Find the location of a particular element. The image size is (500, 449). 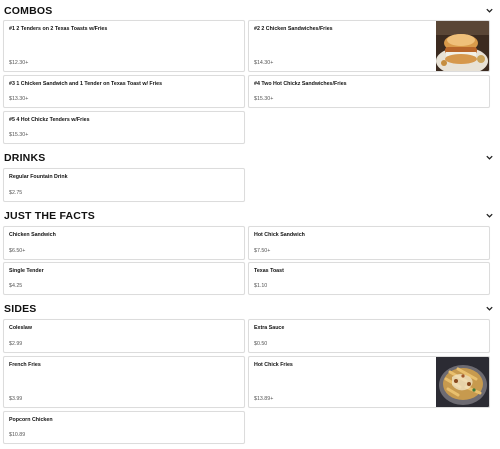

menu-item-card: Chicken Sandwich $6.50+ is located at coordinates (124, 243).